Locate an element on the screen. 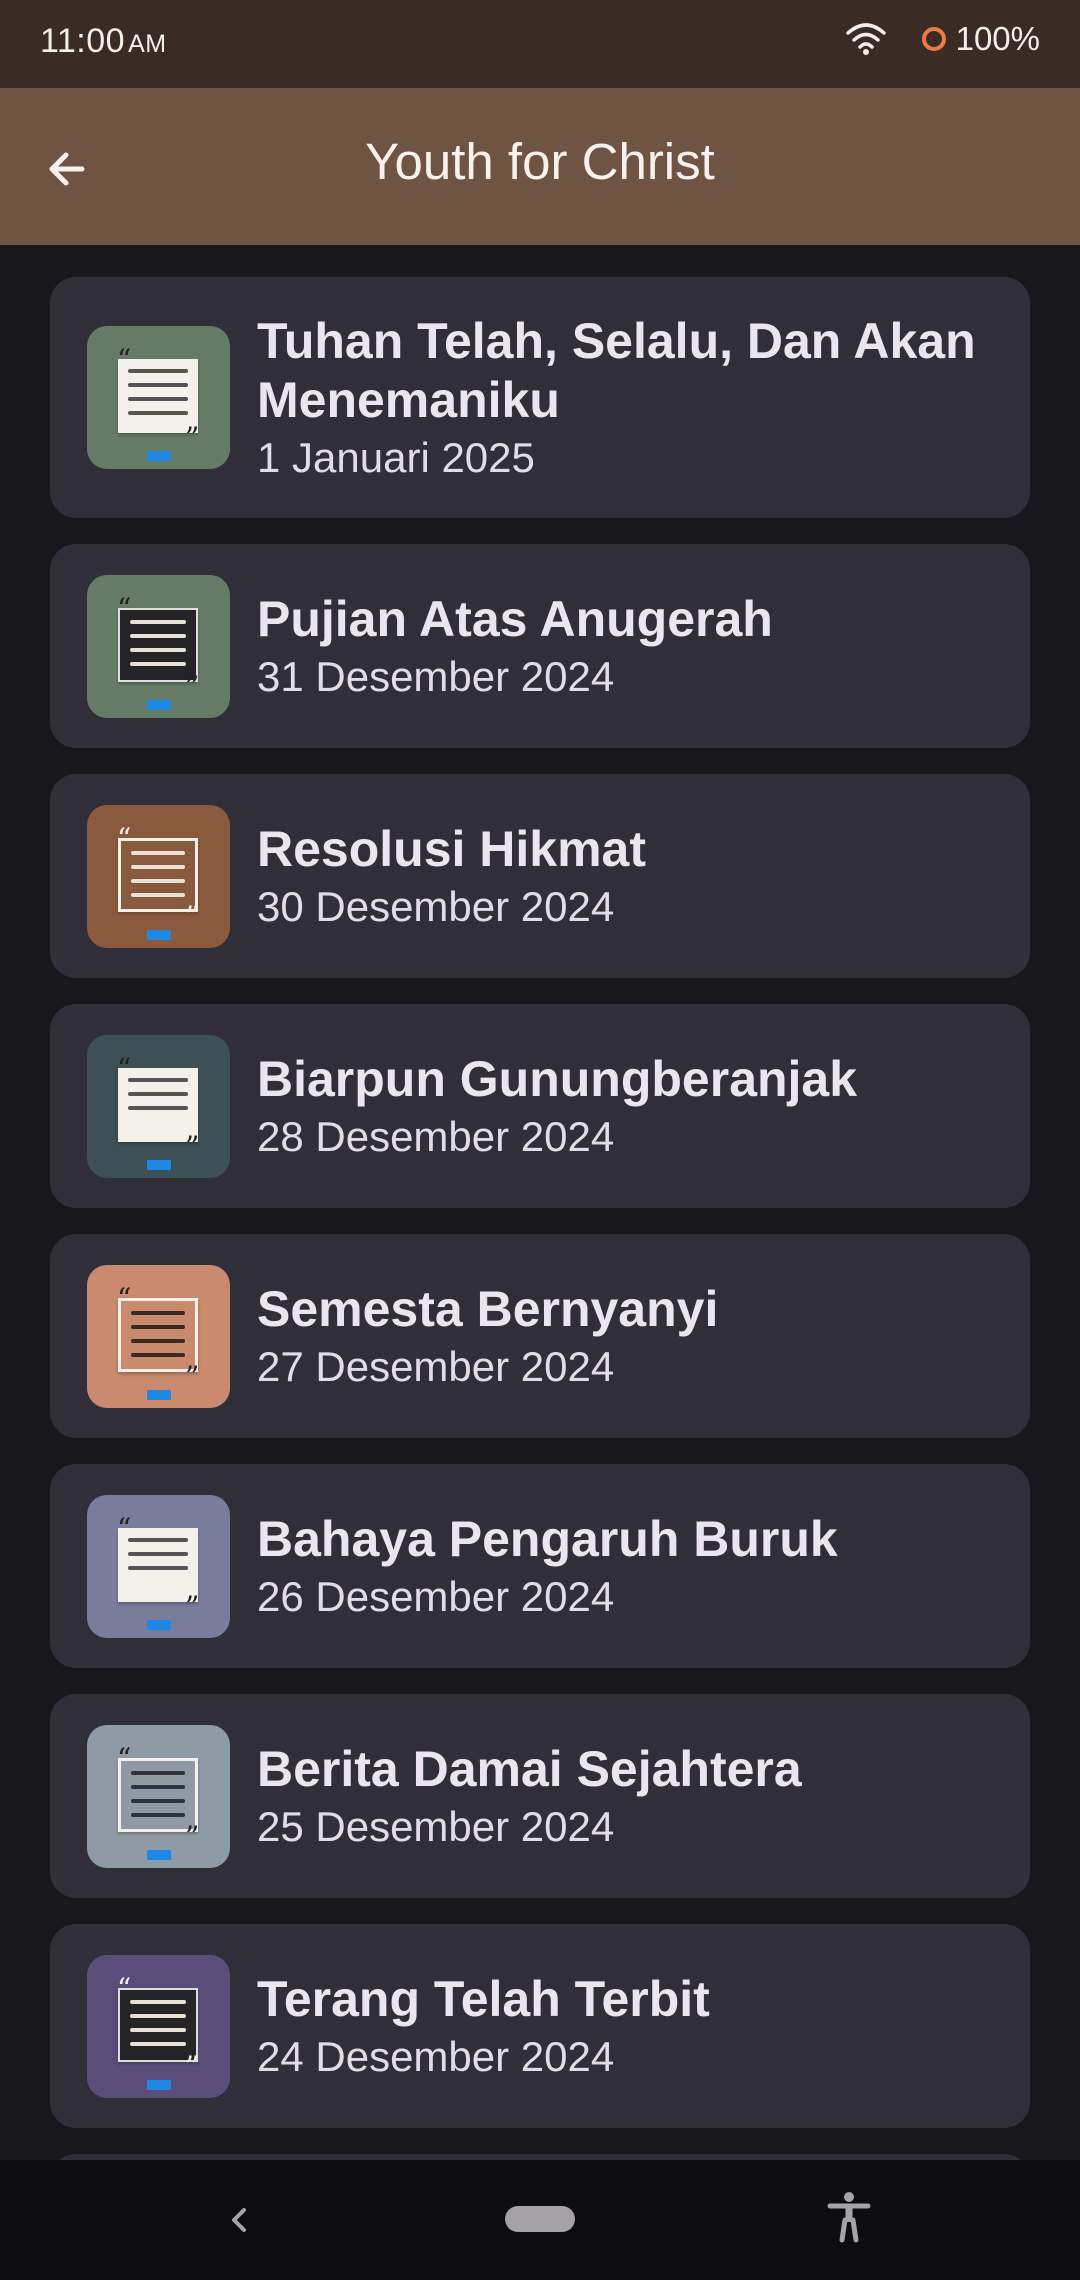  devotional-title: Terang Telah Terbit is located at coordinates (483, 1998).